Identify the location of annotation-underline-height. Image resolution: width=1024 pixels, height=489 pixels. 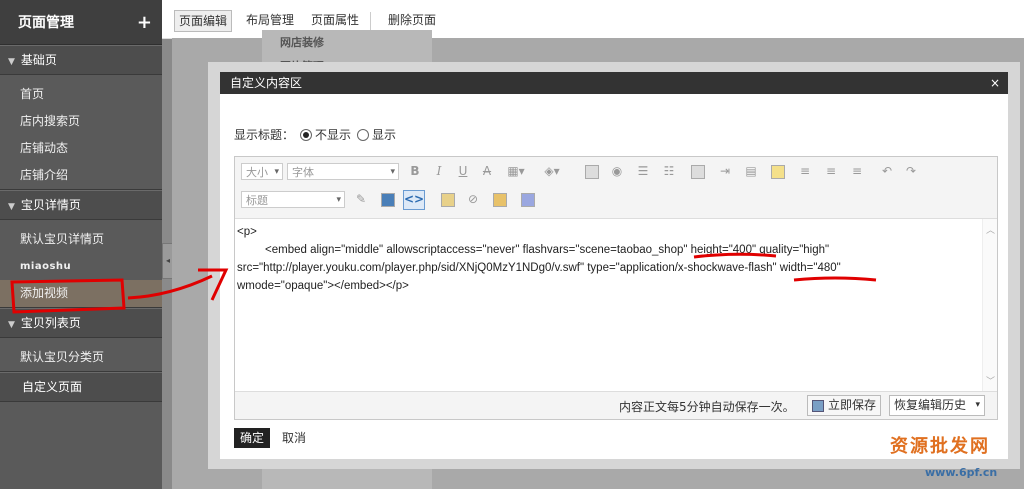
(735, 255).